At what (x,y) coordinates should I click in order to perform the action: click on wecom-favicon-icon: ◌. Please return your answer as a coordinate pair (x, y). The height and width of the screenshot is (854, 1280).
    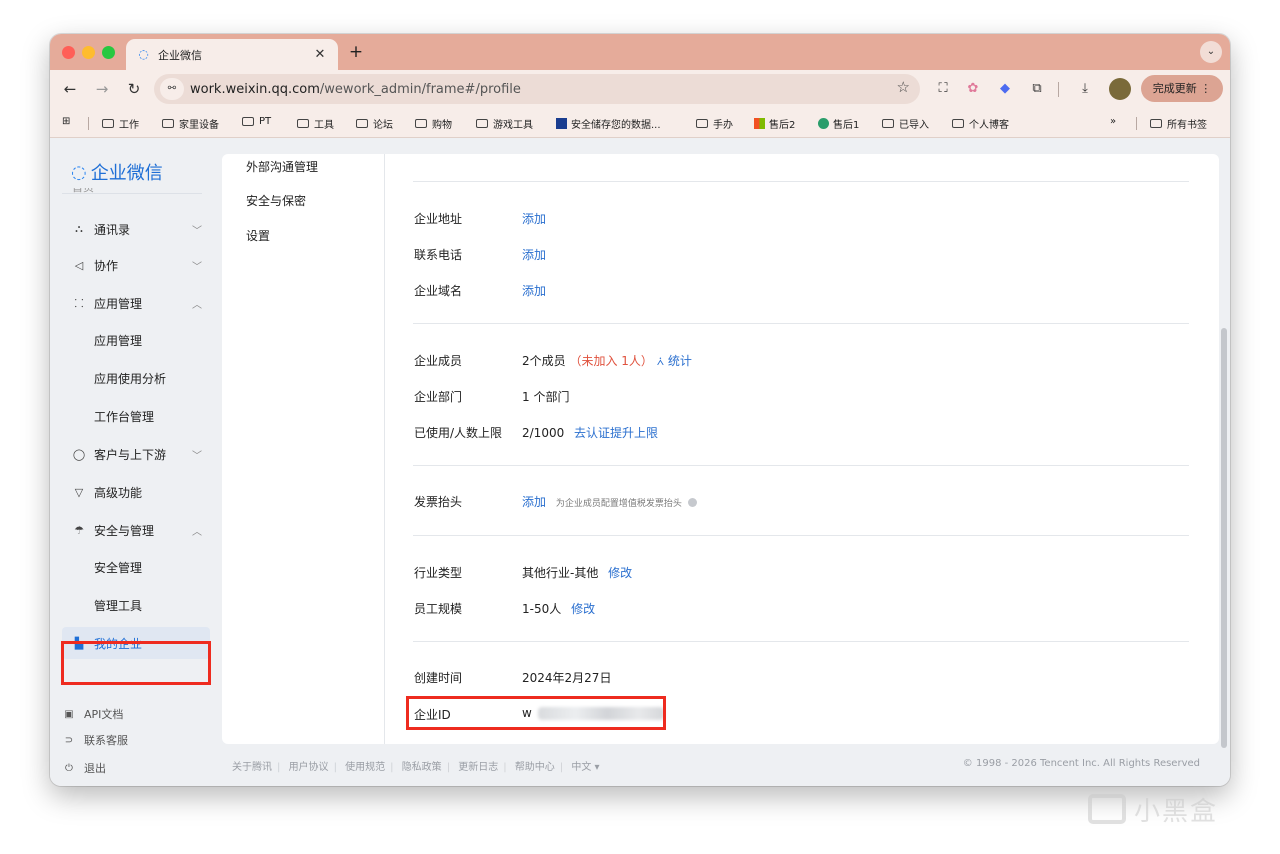
    Looking at the image, I should click on (143, 54).